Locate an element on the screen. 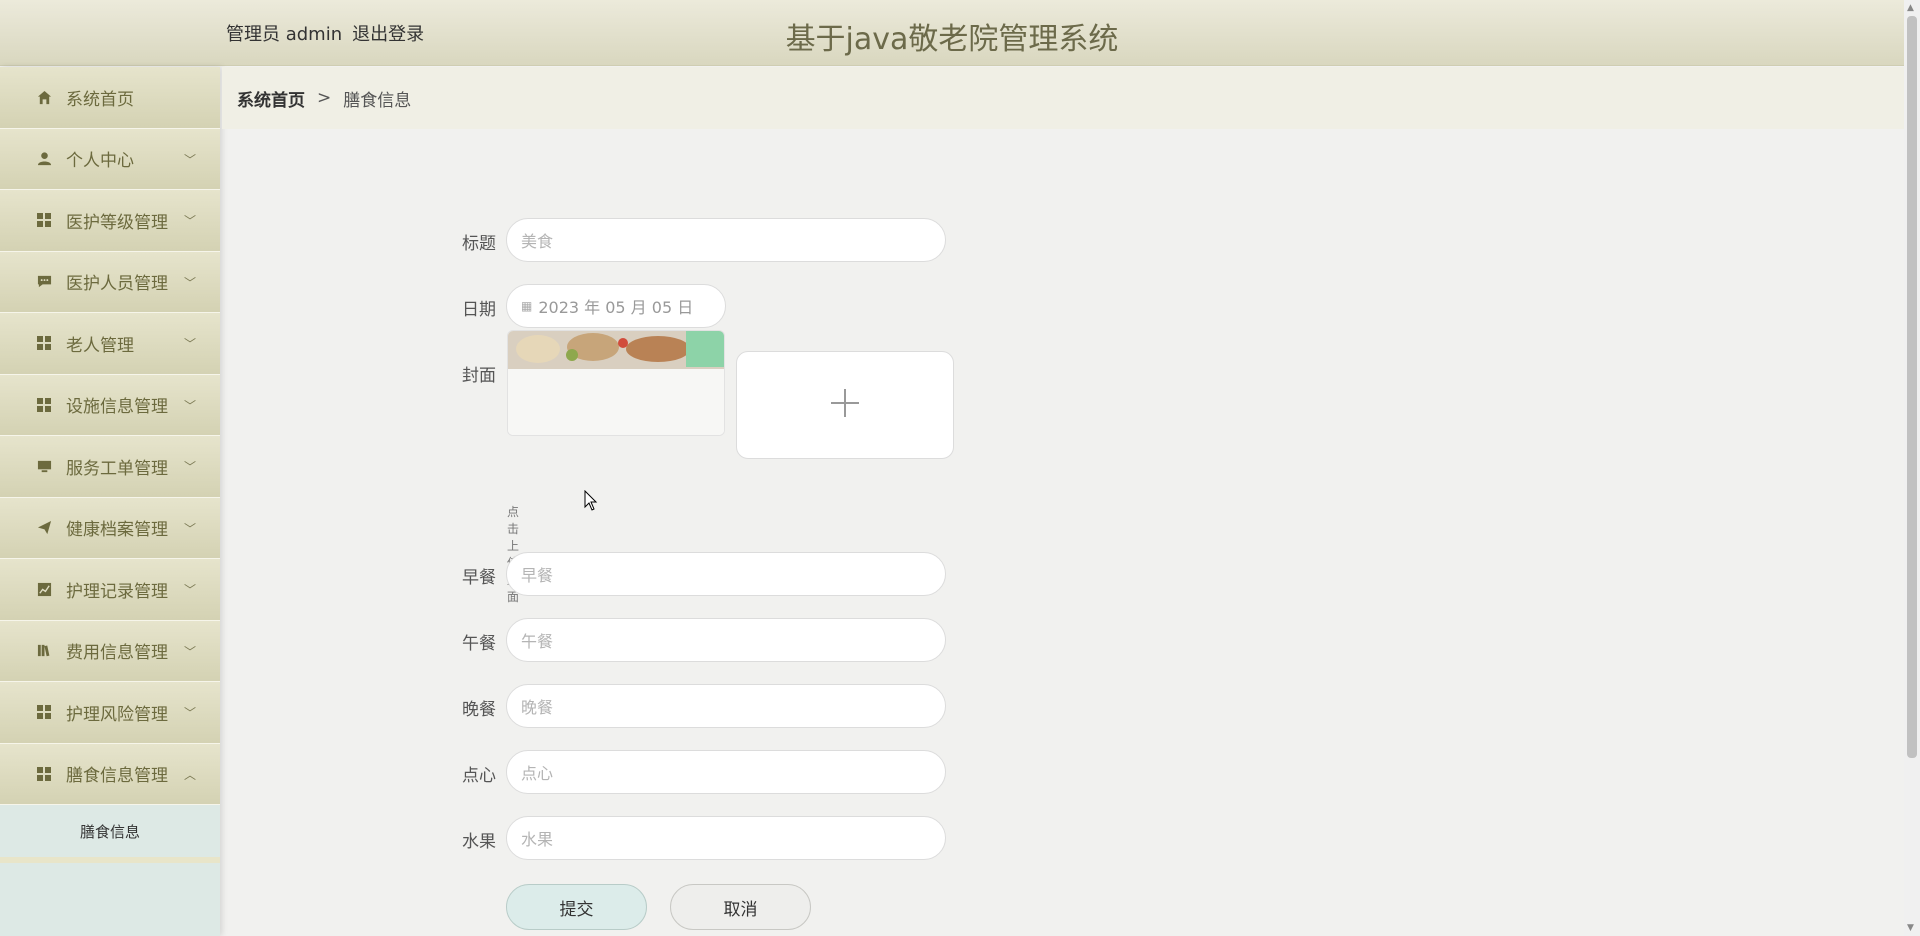 The height and width of the screenshot is (936, 1920). date-picker: ▦ 2023 年 05 月 05 日 is located at coordinates (616, 306).